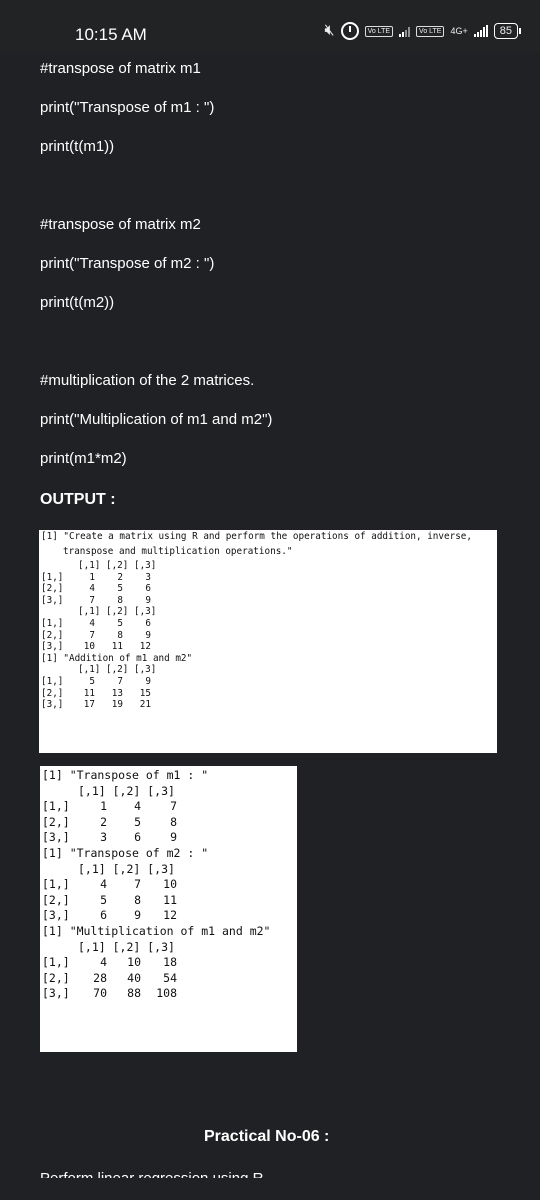 The image size is (540, 1200). I want to click on t1-cell: 9, so click(173, 837).